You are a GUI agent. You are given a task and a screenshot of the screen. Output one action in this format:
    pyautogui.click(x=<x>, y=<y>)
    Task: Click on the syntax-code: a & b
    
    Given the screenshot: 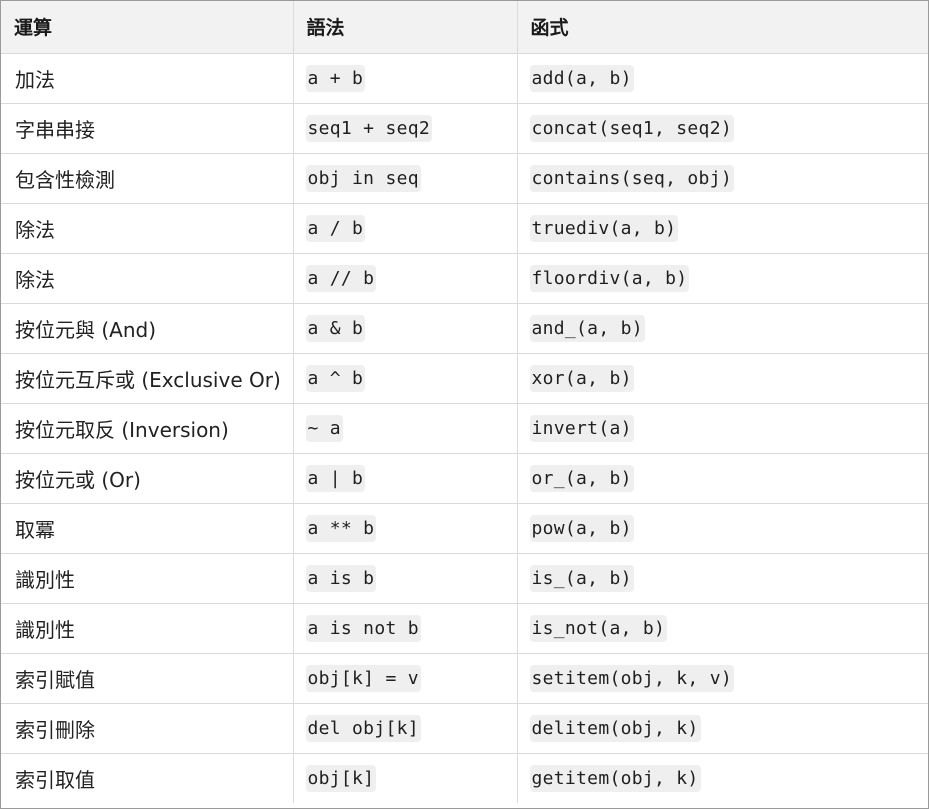 What is the action you would take?
    pyautogui.click(x=335, y=328)
    